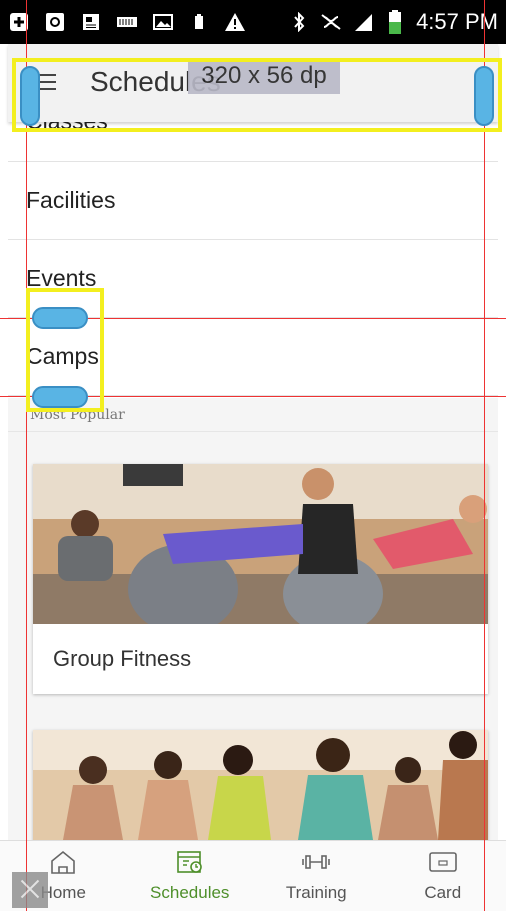  What do you see at coordinates (316, 862) in the screenshot?
I see `dumbbell-icon` at bounding box center [316, 862].